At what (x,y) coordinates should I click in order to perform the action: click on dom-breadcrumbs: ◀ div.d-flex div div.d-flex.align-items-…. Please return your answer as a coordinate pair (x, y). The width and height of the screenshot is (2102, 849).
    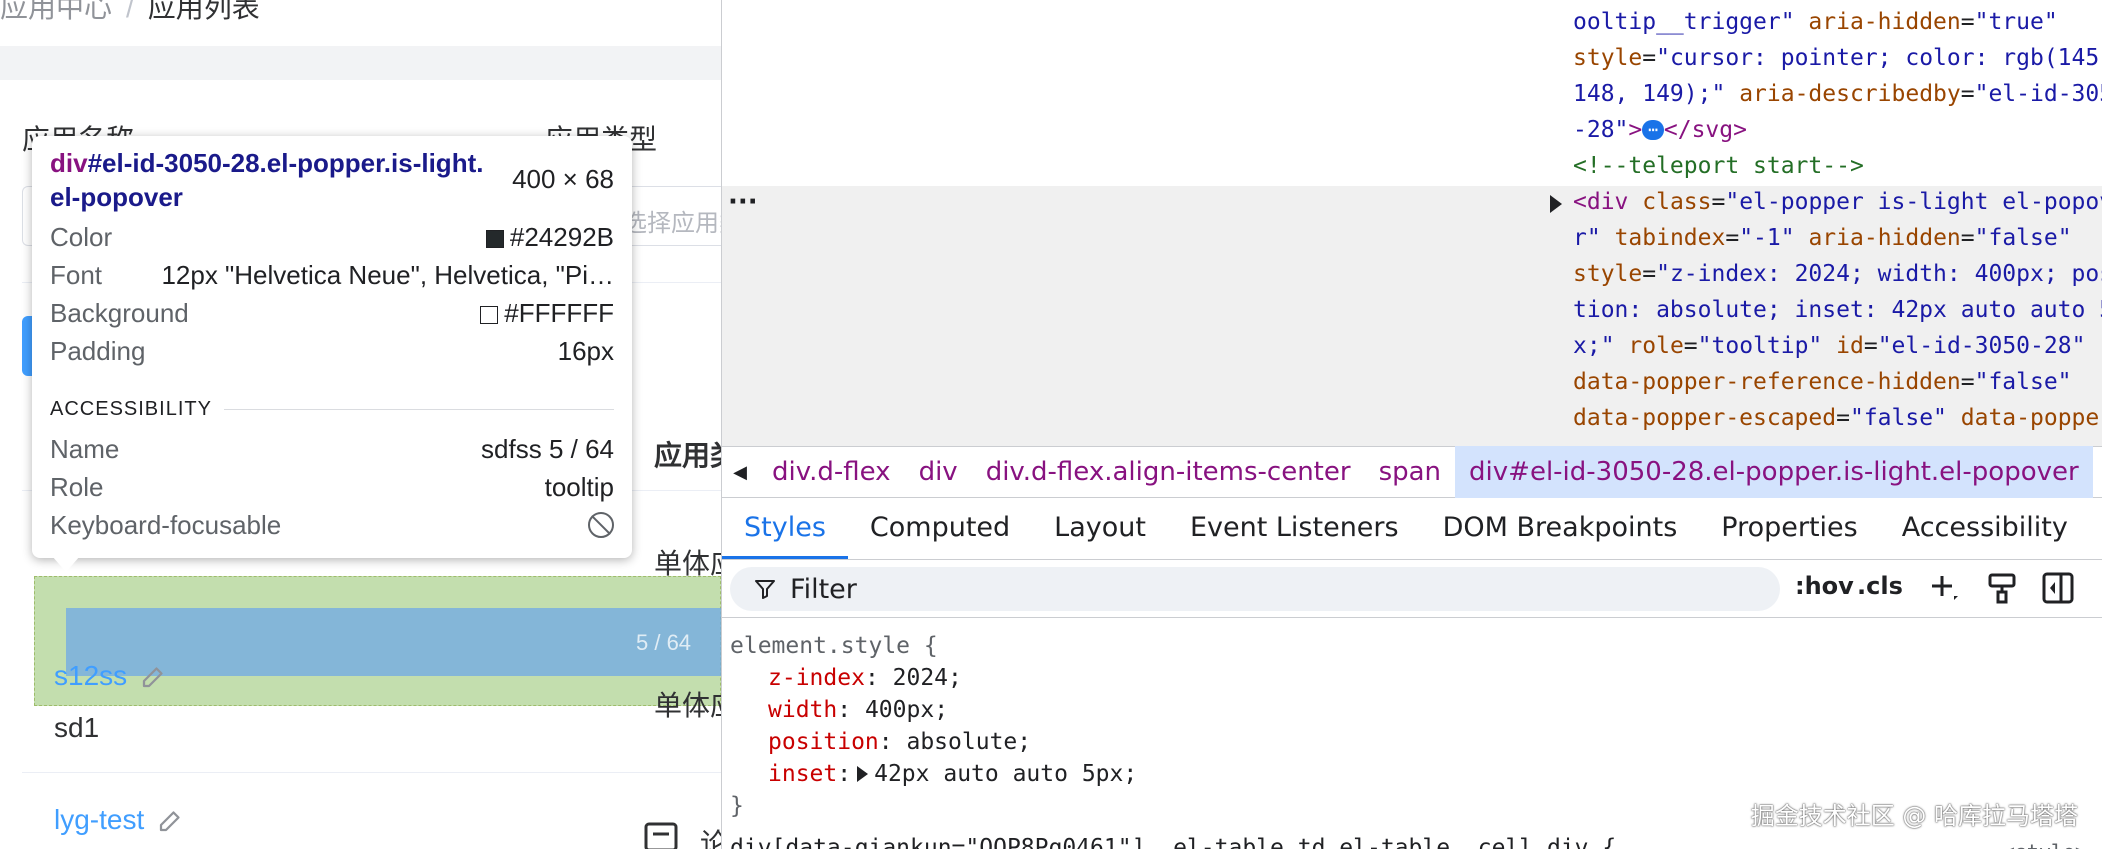
    Looking at the image, I should click on (1412, 472).